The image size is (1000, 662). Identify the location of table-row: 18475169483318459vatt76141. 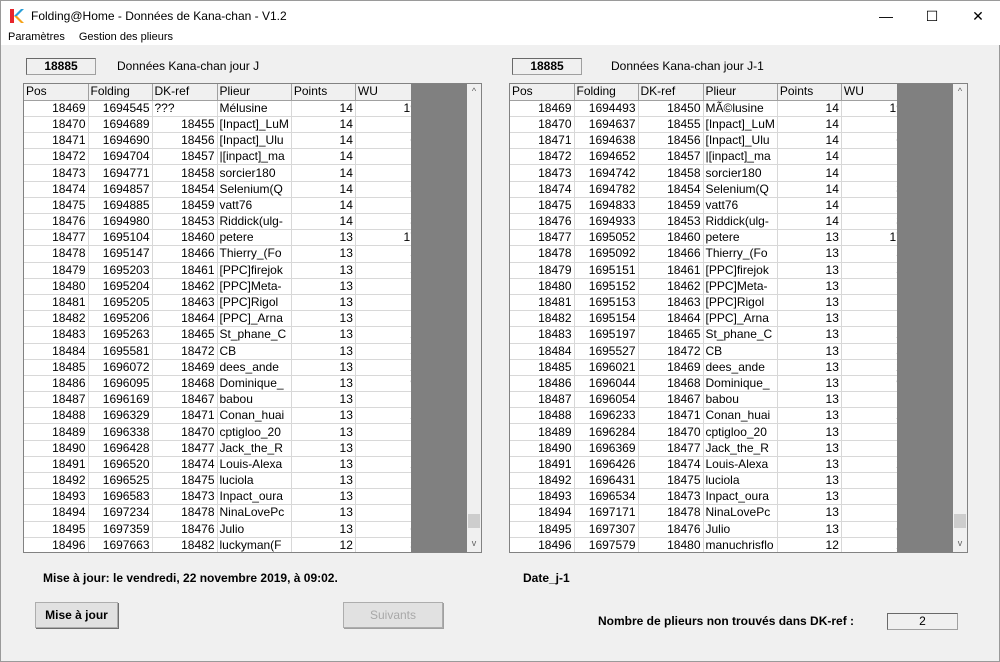
(708, 206).